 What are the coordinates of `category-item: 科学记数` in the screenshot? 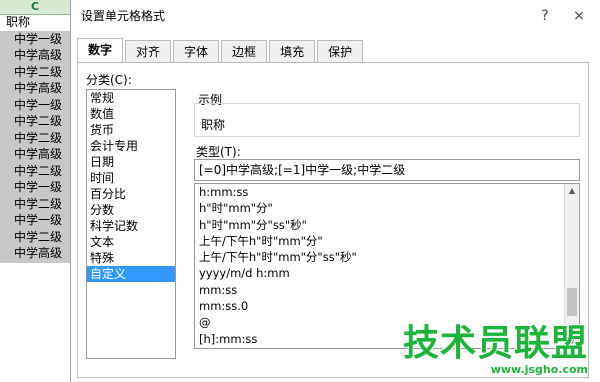 It's located at (131, 226).